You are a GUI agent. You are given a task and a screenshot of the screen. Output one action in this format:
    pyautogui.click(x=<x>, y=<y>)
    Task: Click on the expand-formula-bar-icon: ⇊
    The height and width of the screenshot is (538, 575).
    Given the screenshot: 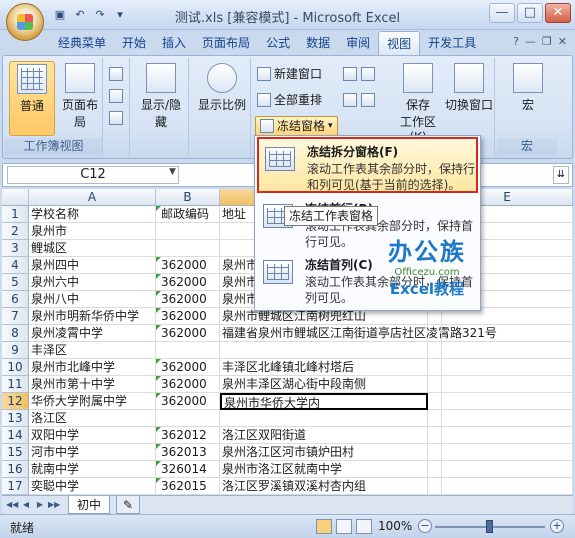 What is the action you would take?
    pyautogui.click(x=561, y=175)
    